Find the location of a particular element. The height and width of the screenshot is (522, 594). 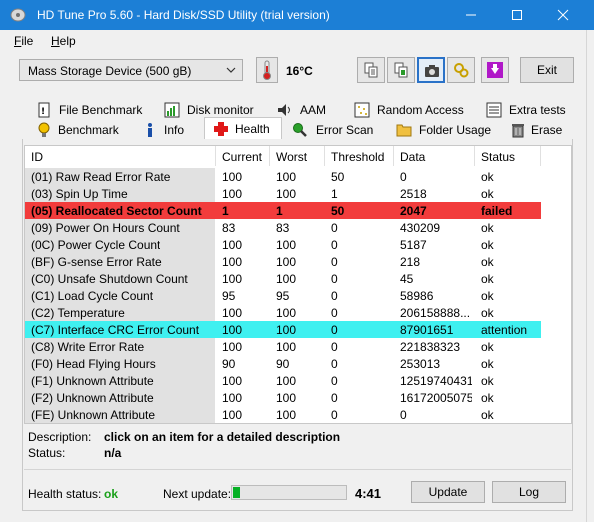

cell-id: (FE) Unknown Attribute is located at coordinates (93, 415).